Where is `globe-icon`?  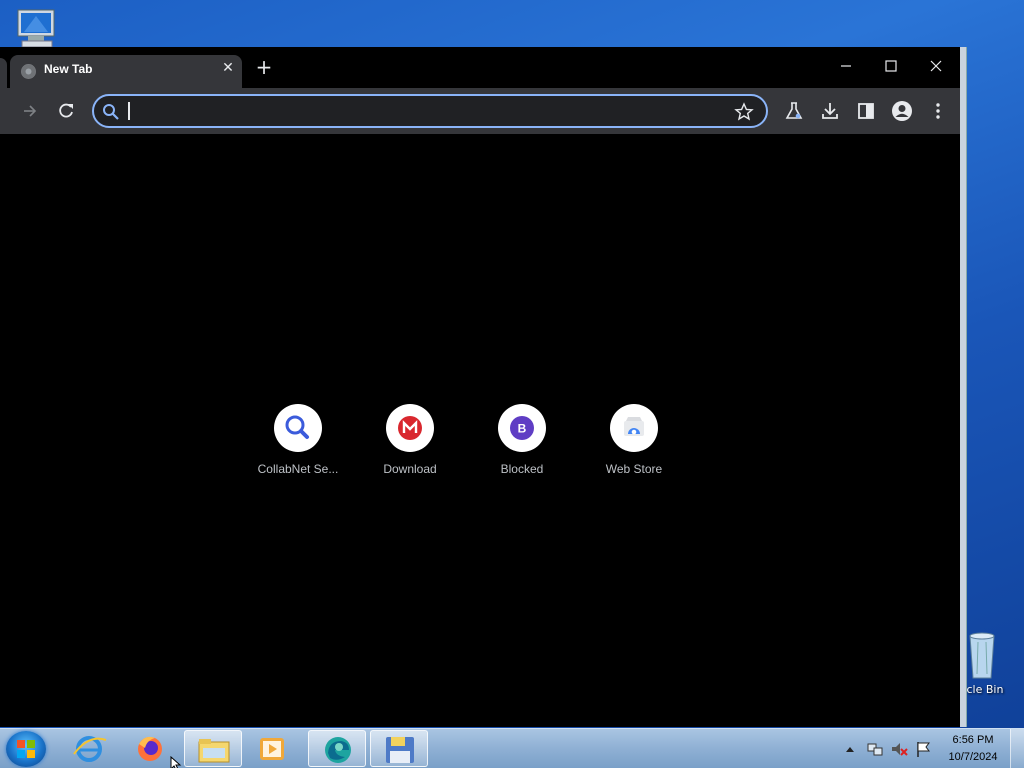
globe-icon is located at coordinates (28, 71).